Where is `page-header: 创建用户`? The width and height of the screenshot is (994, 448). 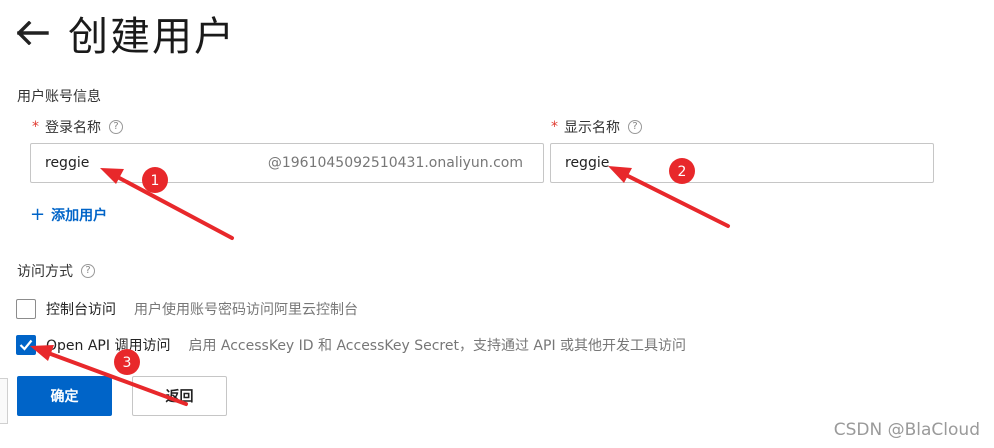
page-header: 创建用户 is located at coordinates (126, 33).